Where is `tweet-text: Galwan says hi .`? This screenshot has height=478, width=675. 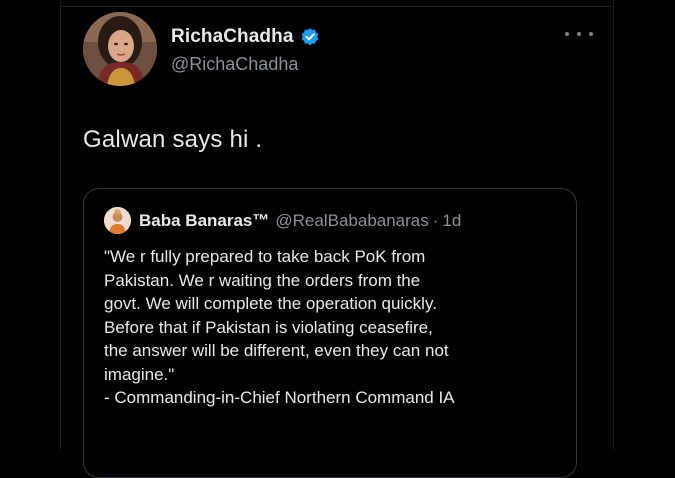
tweet-text: Galwan says hi . is located at coordinates (173, 139).